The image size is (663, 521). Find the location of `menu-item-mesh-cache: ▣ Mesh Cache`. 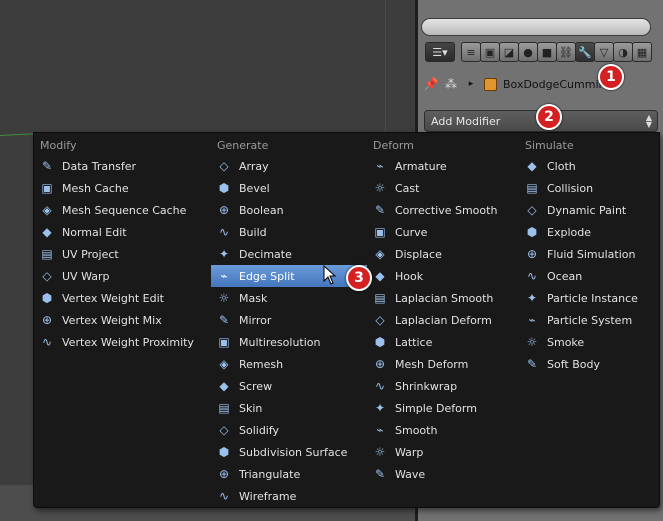

menu-item-mesh-cache: ▣ Mesh Cache is located at coordinates (122, 188).